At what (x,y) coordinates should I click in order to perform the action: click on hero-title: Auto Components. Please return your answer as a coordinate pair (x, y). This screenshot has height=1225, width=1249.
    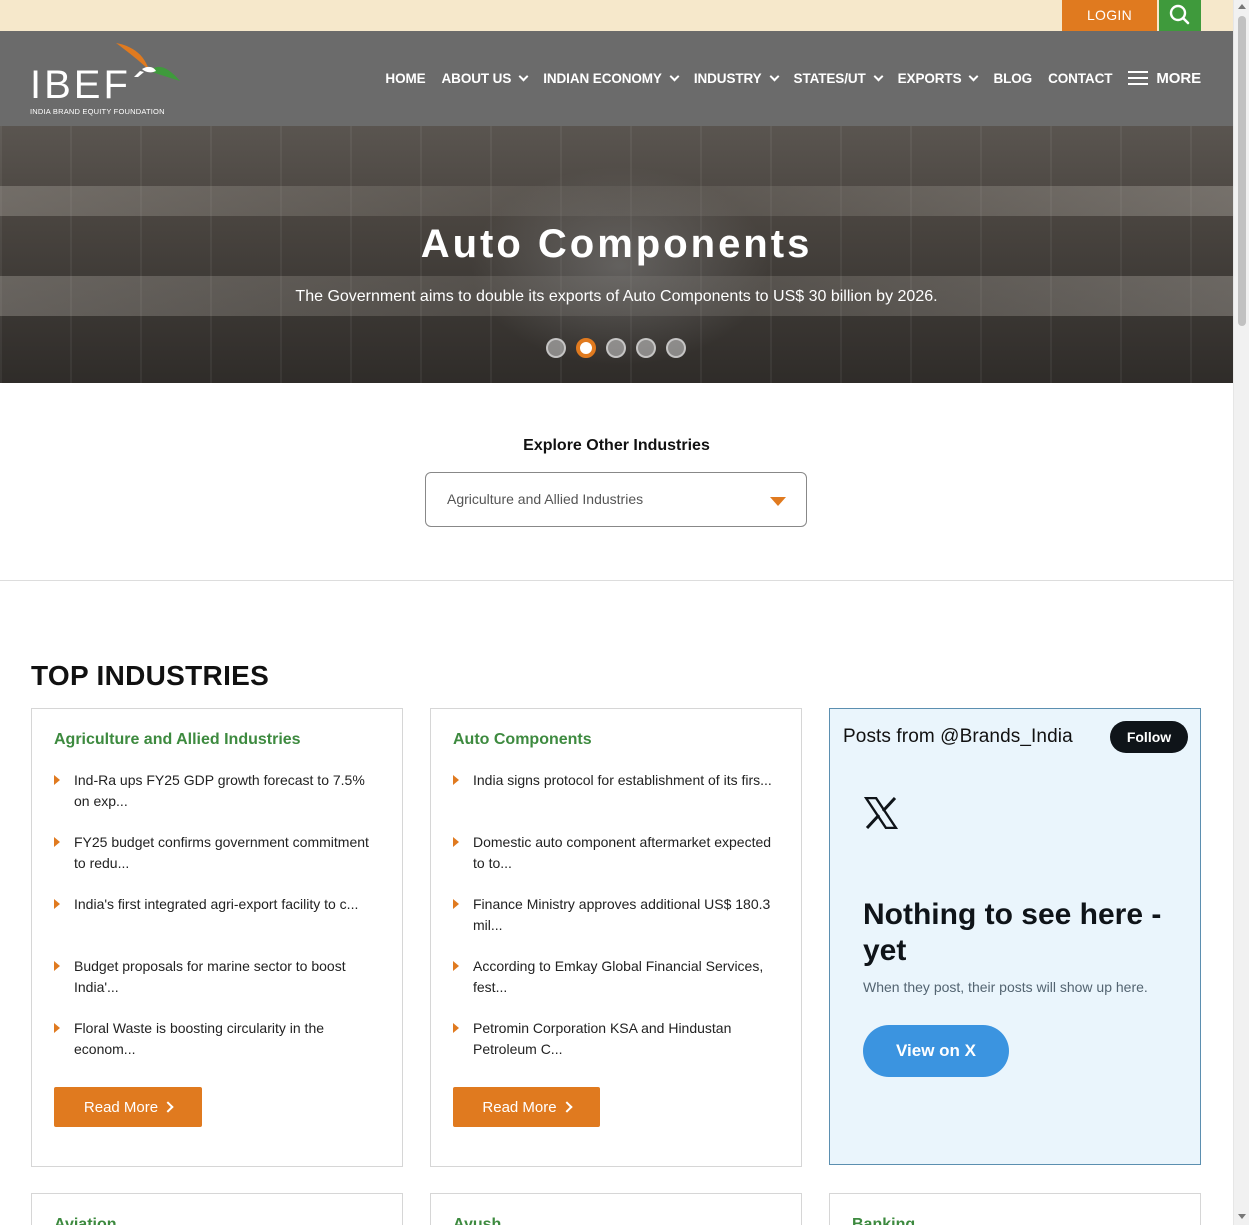
    Looking at the image, I should click on (616, 244).